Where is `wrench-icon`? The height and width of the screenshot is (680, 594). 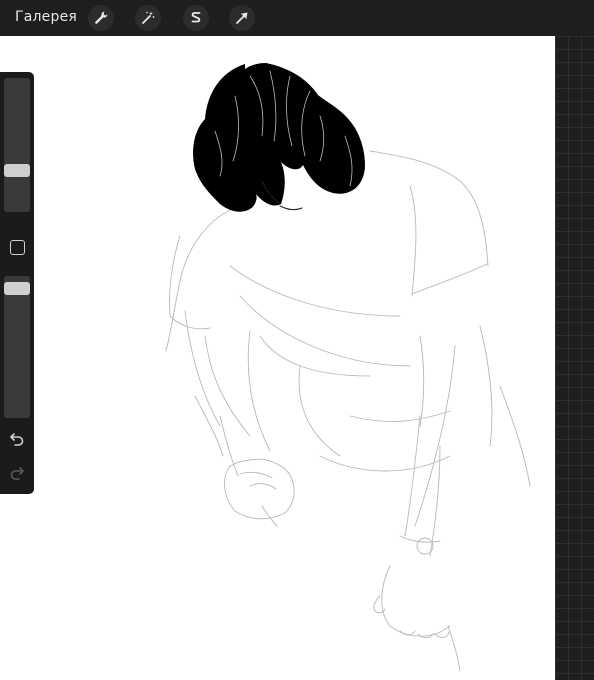 wrench-icon is located at coordinates (101, 17).